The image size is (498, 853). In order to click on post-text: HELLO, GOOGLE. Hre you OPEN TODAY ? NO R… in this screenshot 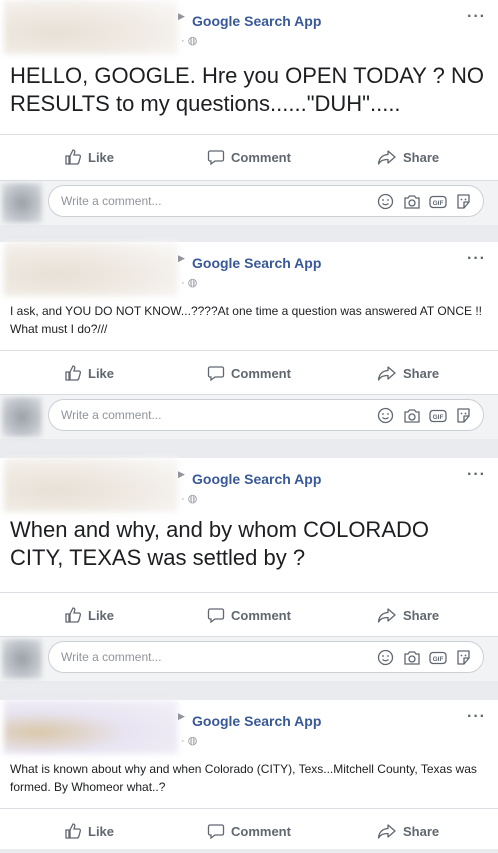, I will do `click(247, 89)`.